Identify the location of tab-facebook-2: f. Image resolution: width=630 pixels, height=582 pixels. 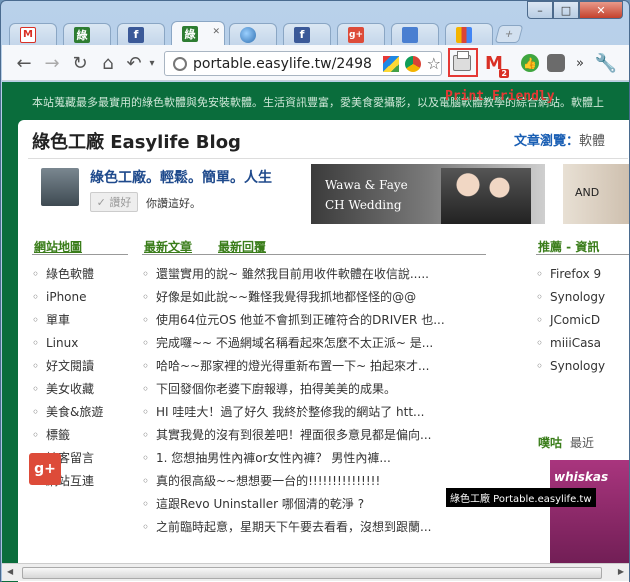
(307, 34).